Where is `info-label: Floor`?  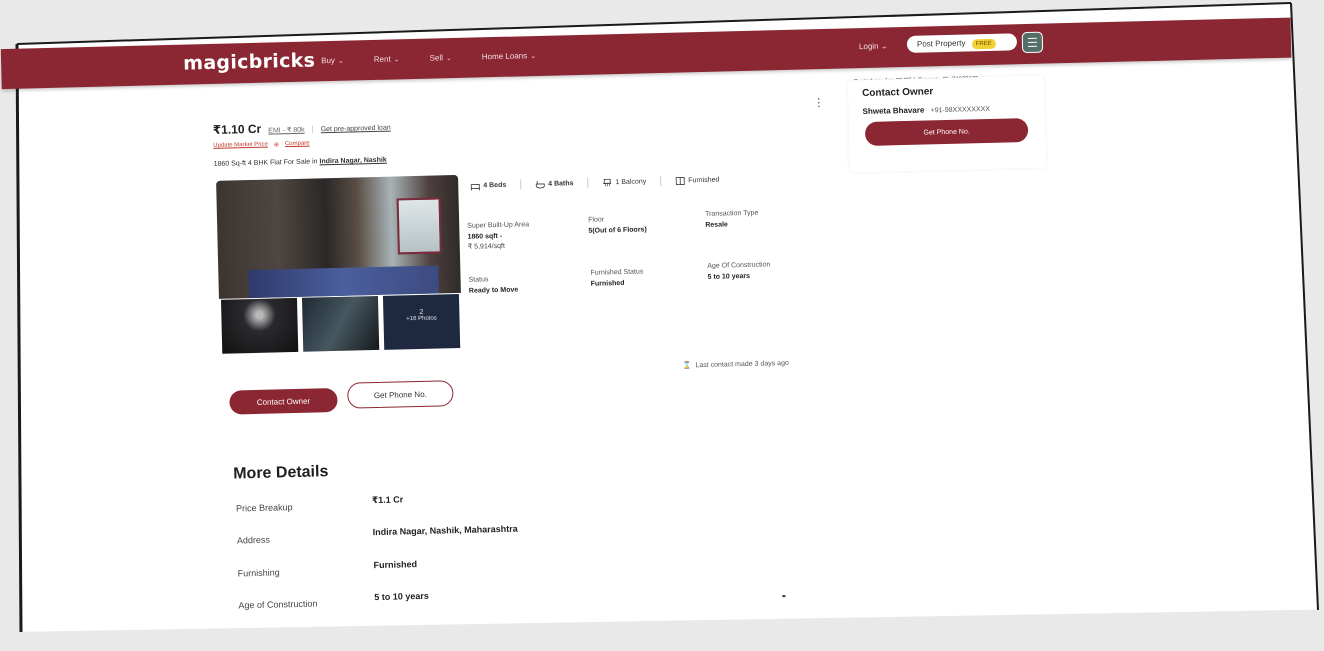 info-label: Floor is located at coordinates (596, 219).